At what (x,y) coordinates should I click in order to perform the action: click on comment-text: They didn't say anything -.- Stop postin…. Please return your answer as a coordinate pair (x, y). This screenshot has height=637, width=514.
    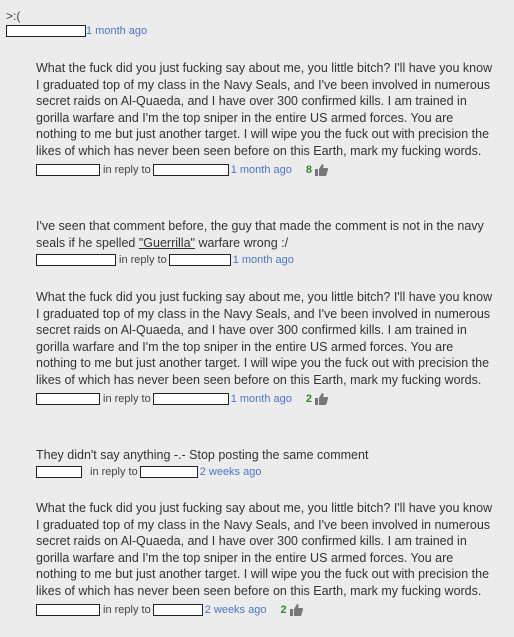
    Looking at the image, I should click on (202, 455).